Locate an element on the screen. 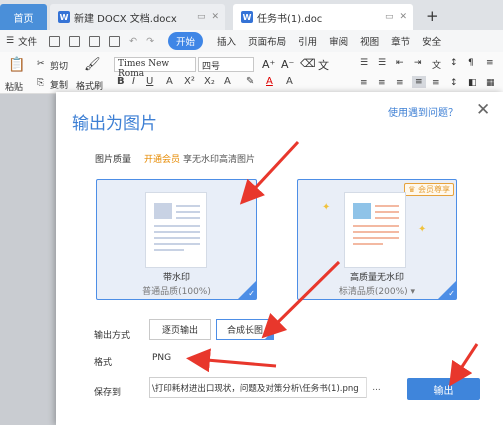 Image resolution: width=503 pixels, height=425 pixels. dialog-title: 输出为图片 is located at coordinates (114, 124).